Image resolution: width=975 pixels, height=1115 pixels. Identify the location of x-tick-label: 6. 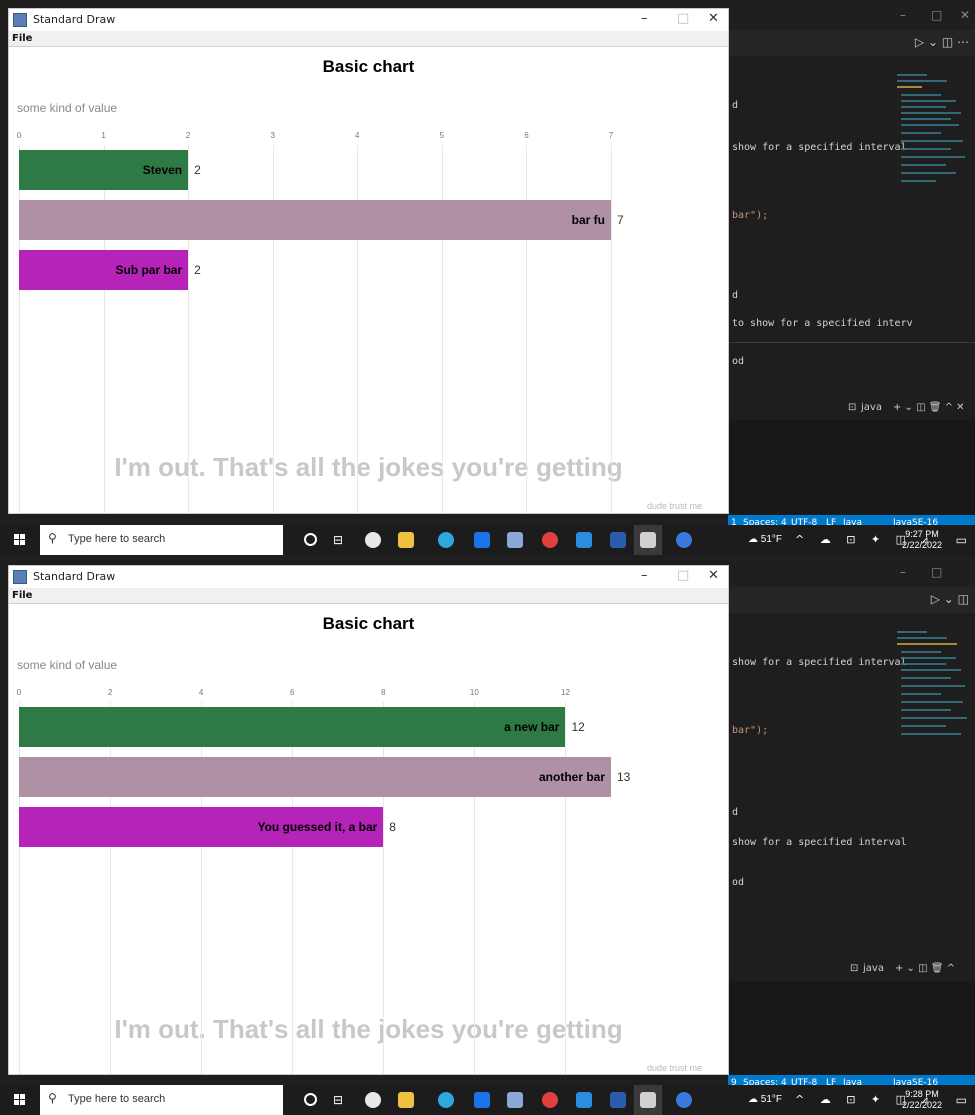
(292, 692).